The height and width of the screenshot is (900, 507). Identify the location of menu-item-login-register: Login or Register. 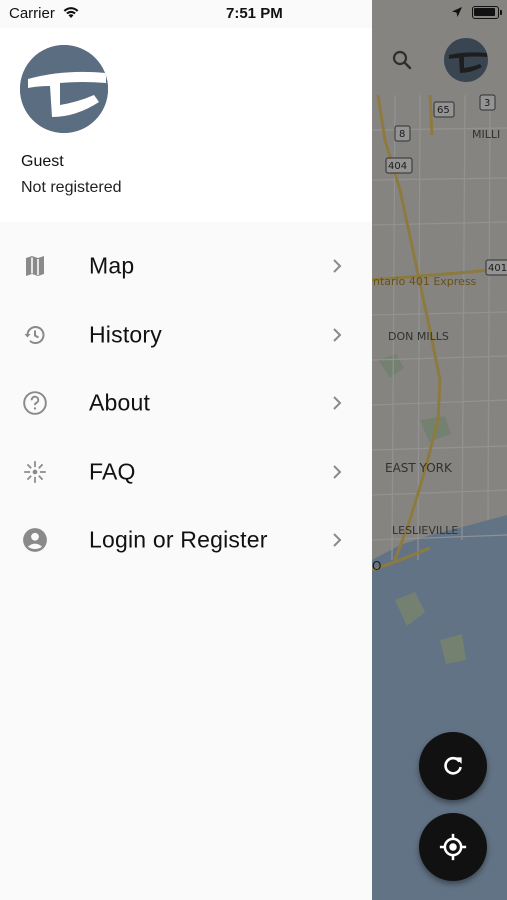
(186, 540).